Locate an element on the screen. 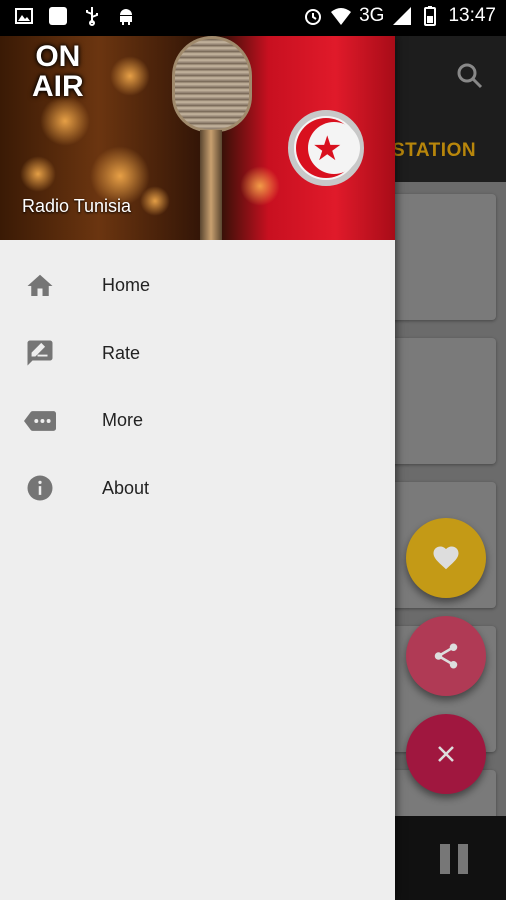 This screenshot has width=506, height=900. home-icon is located at coordinates (40, 286).